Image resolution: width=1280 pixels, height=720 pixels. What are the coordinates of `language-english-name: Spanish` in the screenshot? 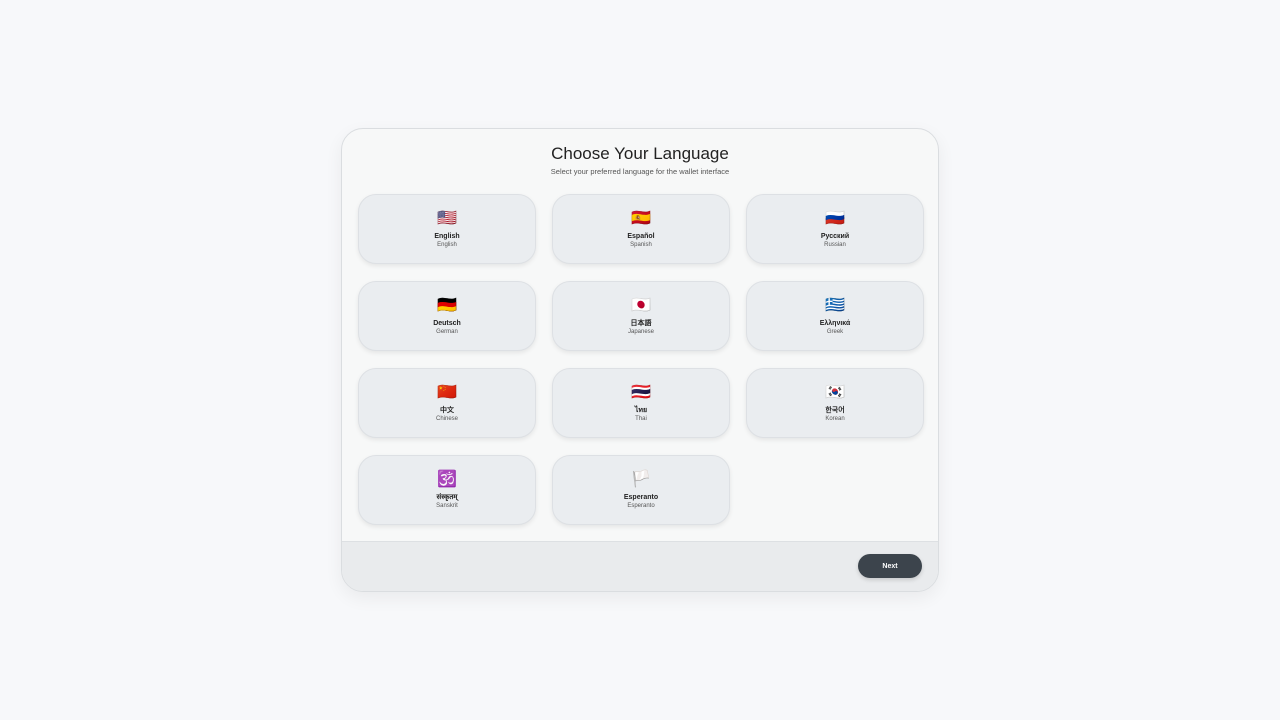 It's located at (641, 245).